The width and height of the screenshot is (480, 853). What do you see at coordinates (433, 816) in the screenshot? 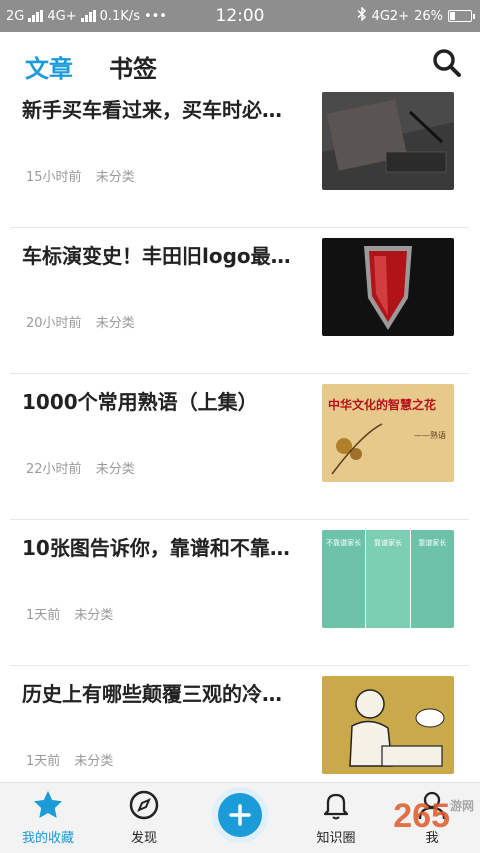
I see `site-watermark: 265游网` at bounding box center [433, 816].